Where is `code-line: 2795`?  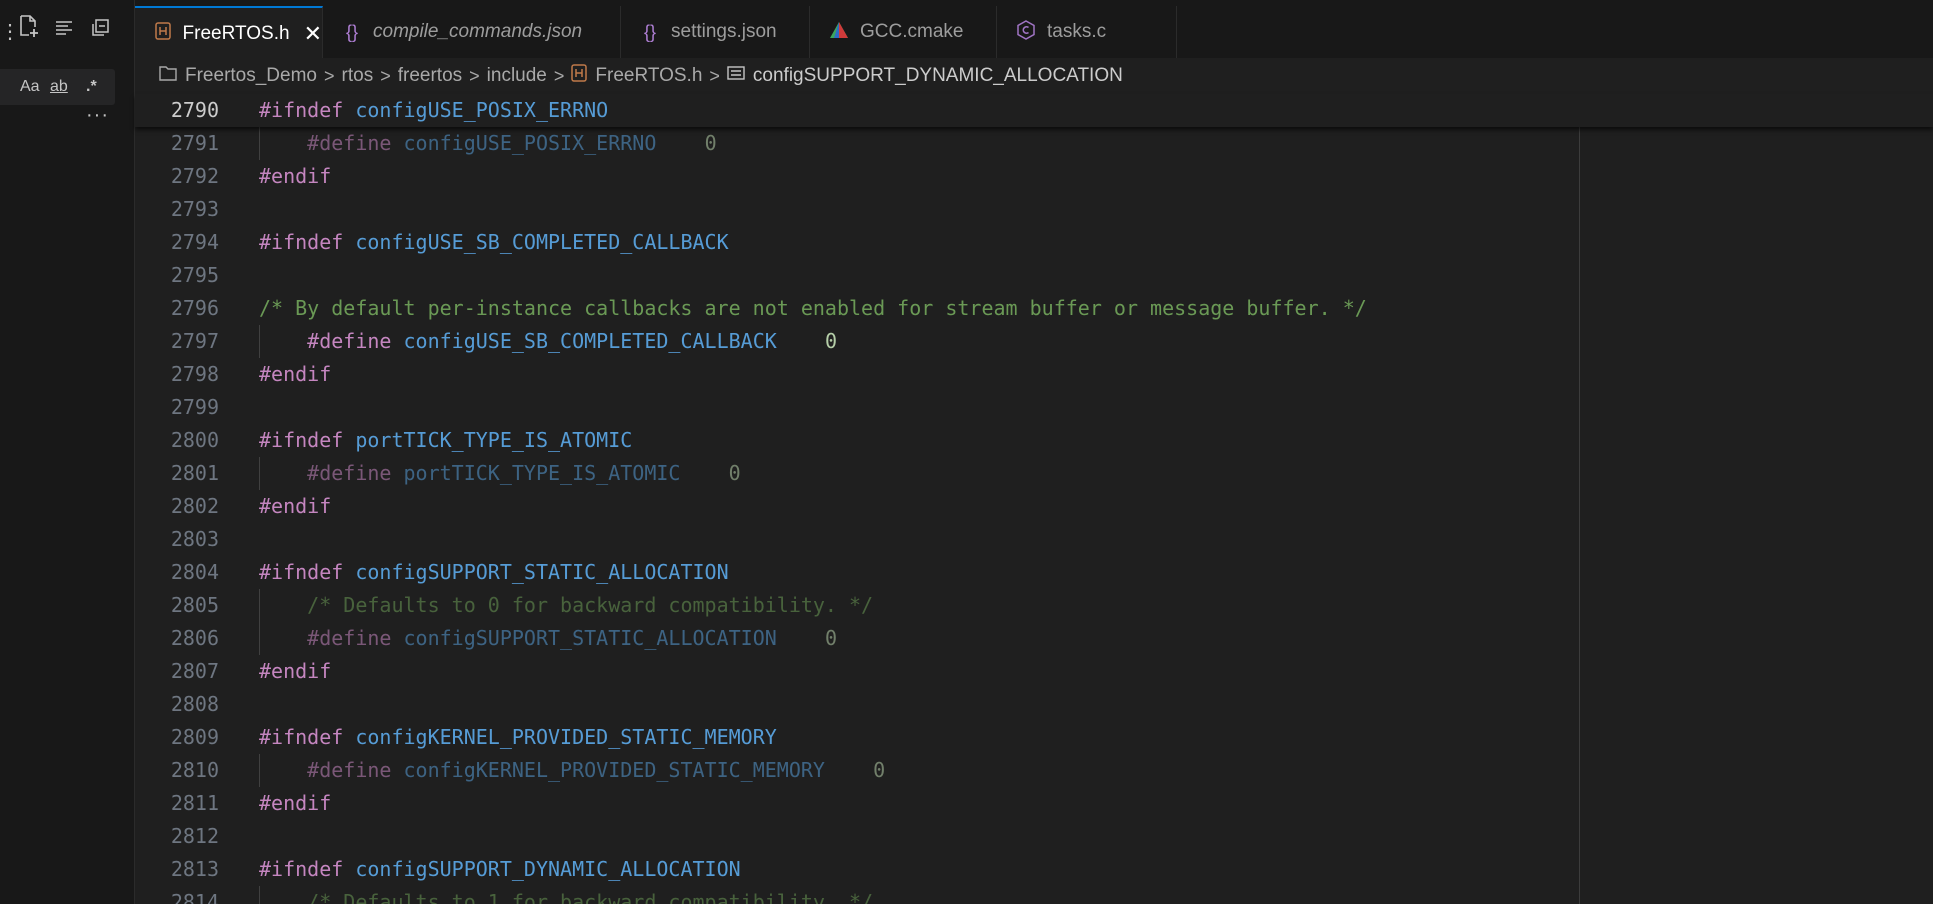
code-line: 2795 is located at coordinates (1034, 275).